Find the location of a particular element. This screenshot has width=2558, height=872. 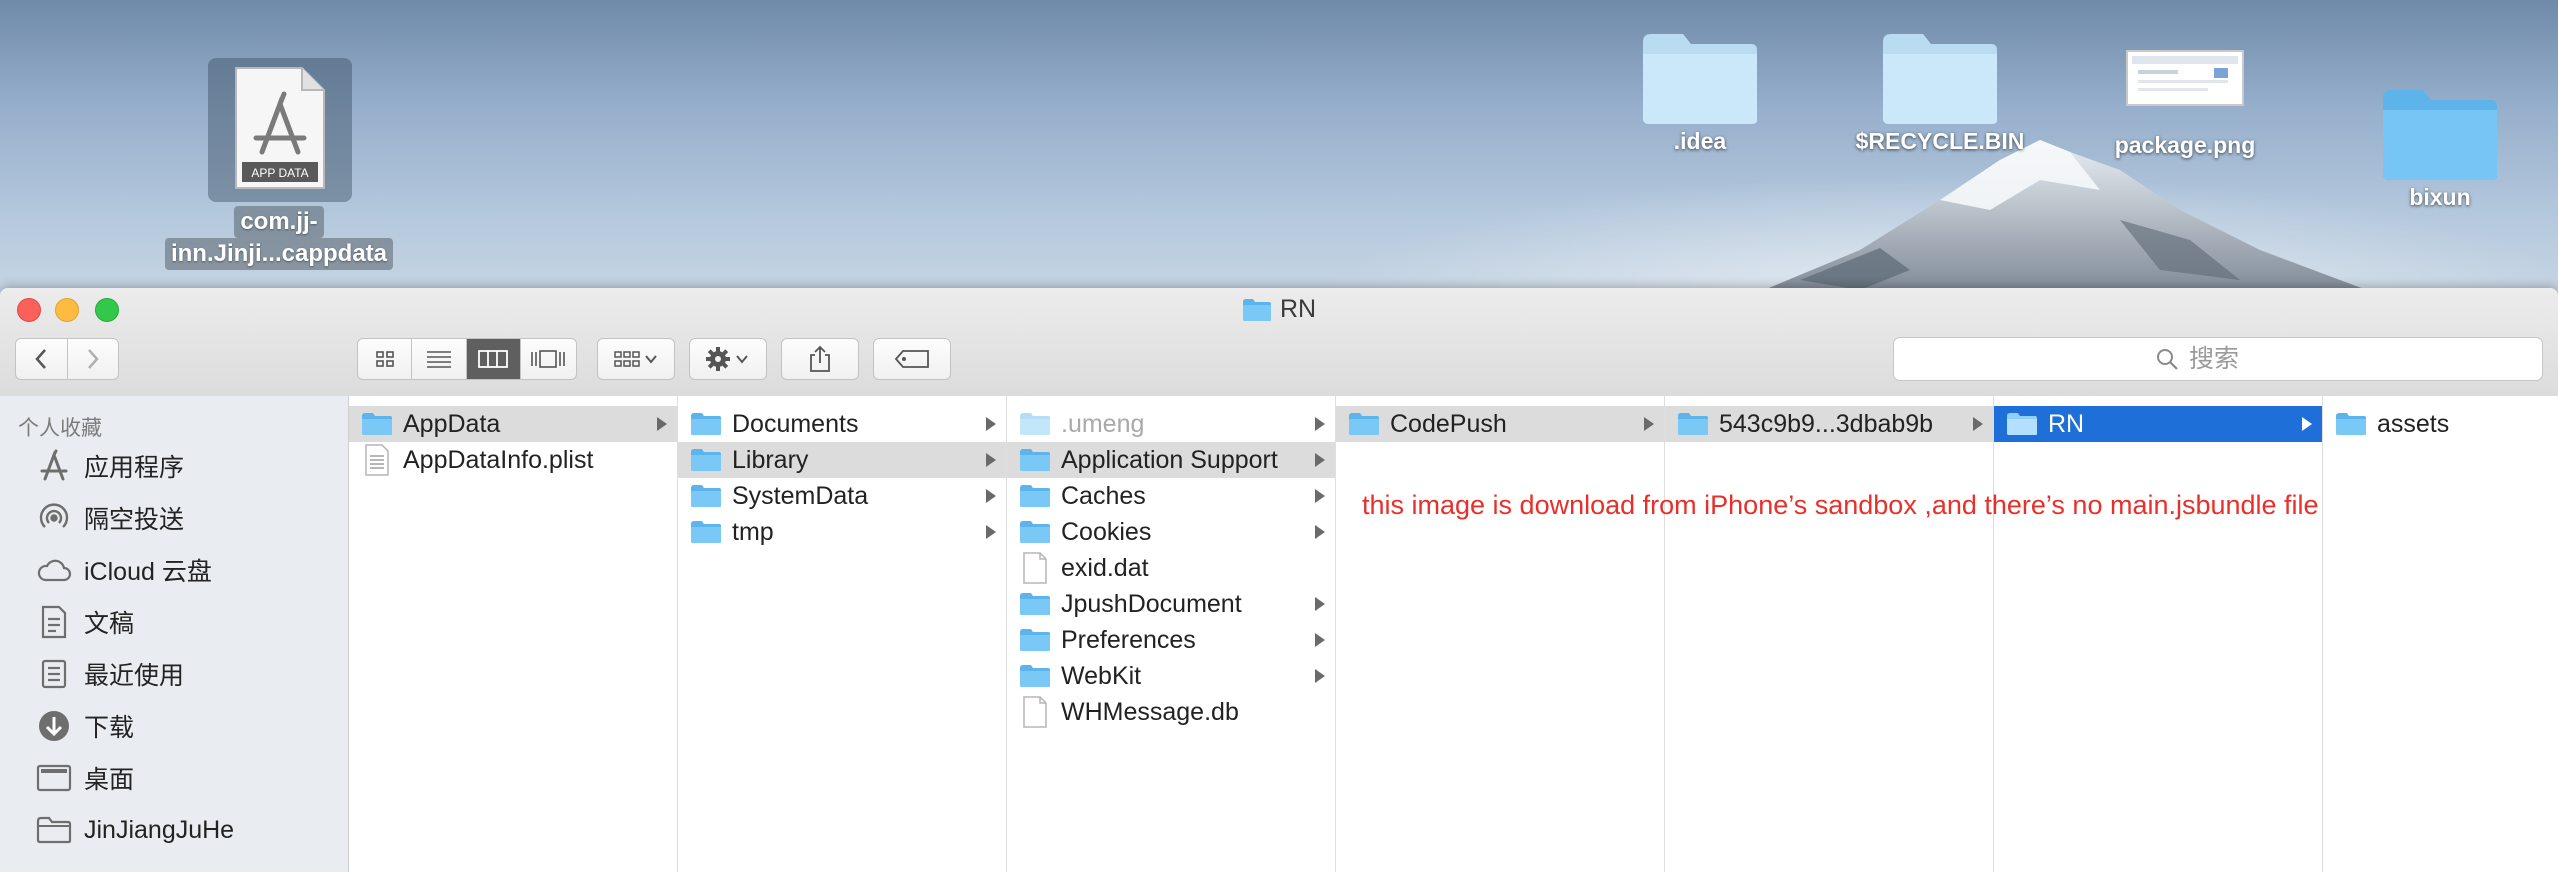

selected-file-label: com.jj- inn.Jinji...cappdata is located at coordinates (279, 238).